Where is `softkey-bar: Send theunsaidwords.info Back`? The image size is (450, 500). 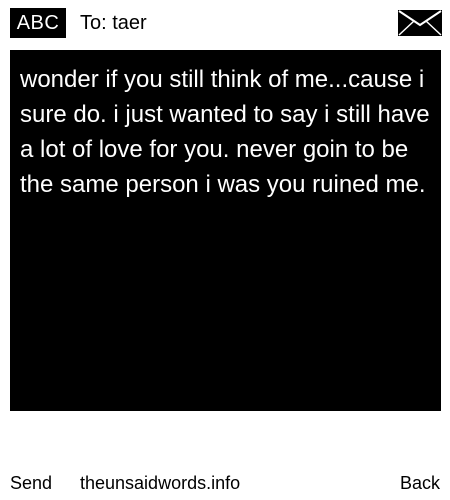
softkey-bar: Send theunsaidwords.info Back is located at coordinates (225, 483).